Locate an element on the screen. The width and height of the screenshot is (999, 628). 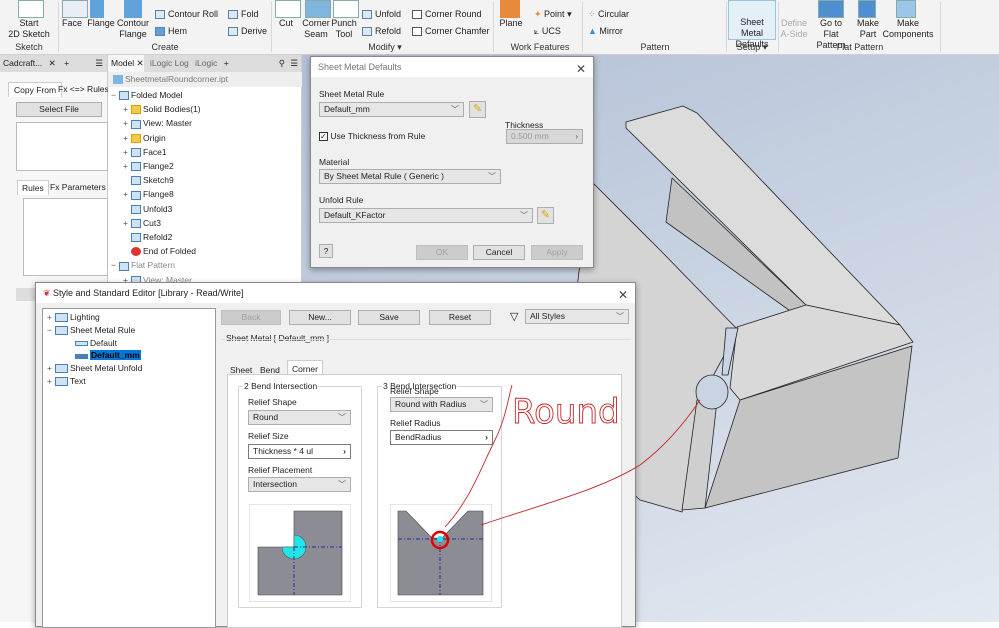
relief-radius-input: BendRadius › is located at coordinates (441, 437).